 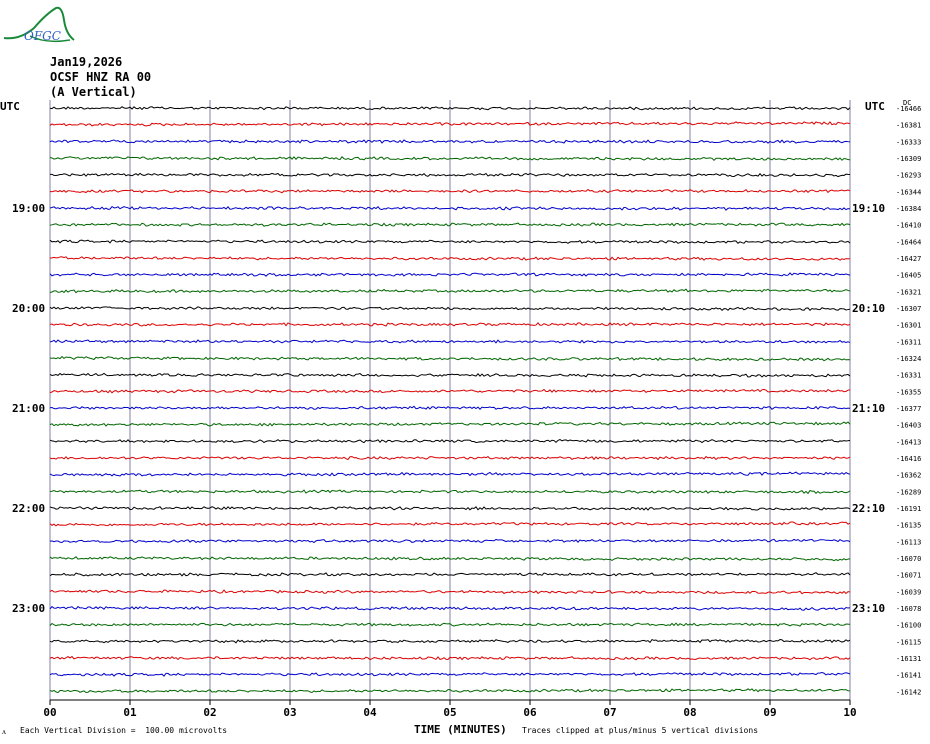 What do you see at coordinates (908, 276) in the screenshot?
I see `dc-offset-label: -16405` at bounding box center [908, 276].